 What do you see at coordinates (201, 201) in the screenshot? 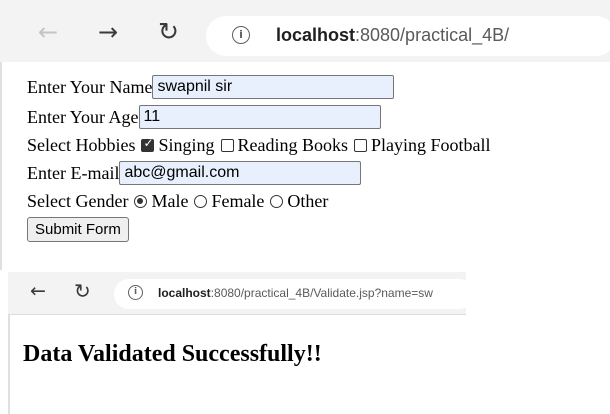
I see `gender-female-radio` at bounding box center [201, 201].